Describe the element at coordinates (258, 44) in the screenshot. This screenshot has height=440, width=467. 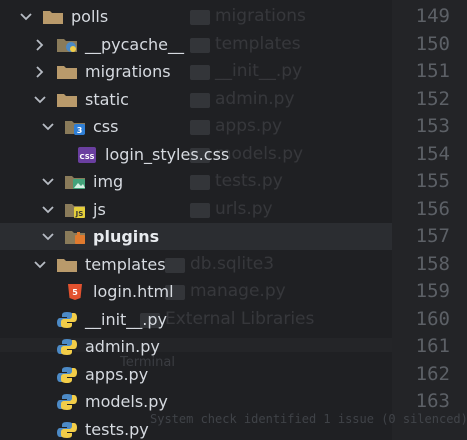
I see `ghost-label: templates` at that location.